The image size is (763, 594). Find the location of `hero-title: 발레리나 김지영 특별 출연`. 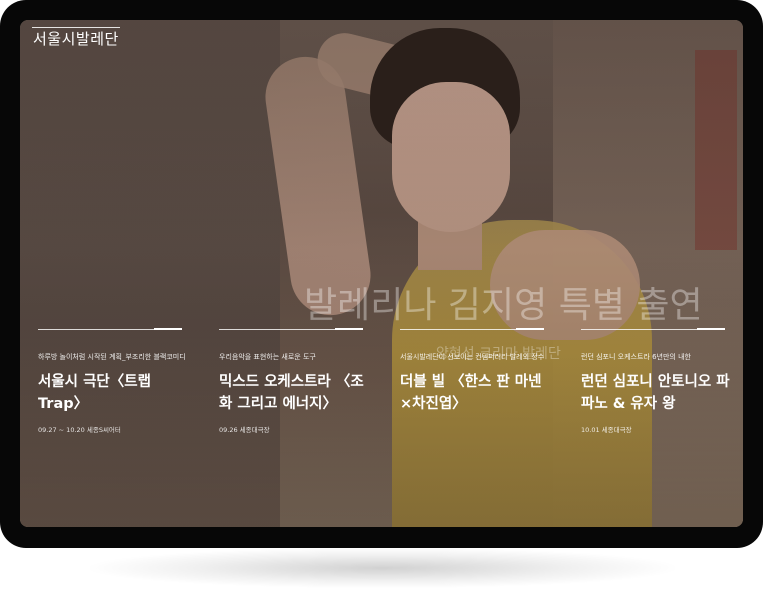

hero-title: 발레리나 김지영 특별 출연 is located at coordinates (503, 305).